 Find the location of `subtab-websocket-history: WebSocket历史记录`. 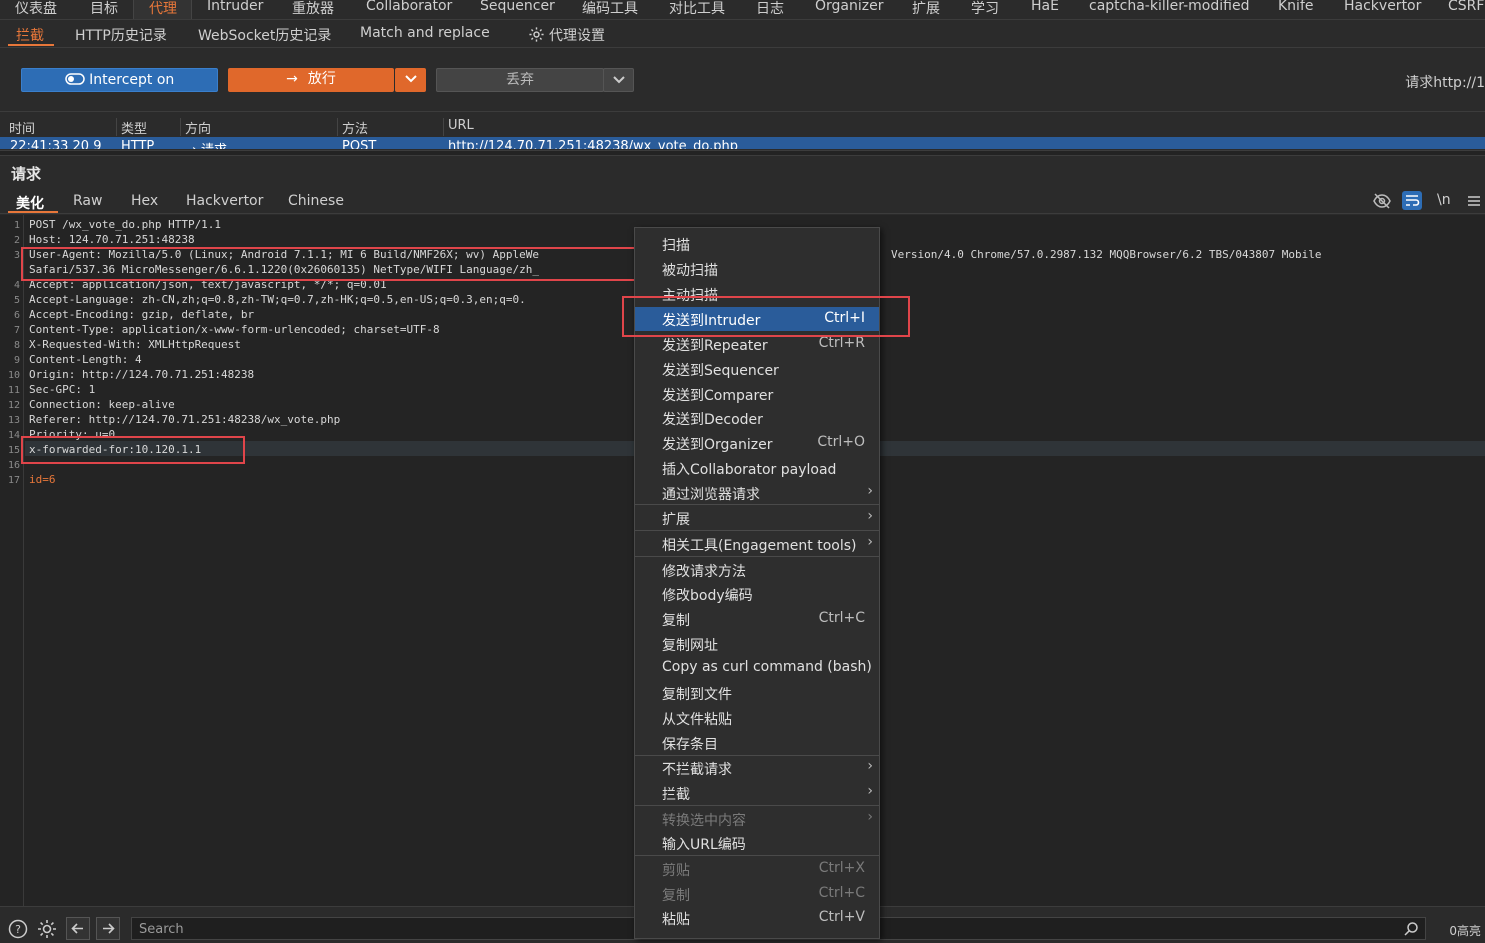

subtab-websocket-history: WebSocket历史记录 is located at coordinates (264, 35).